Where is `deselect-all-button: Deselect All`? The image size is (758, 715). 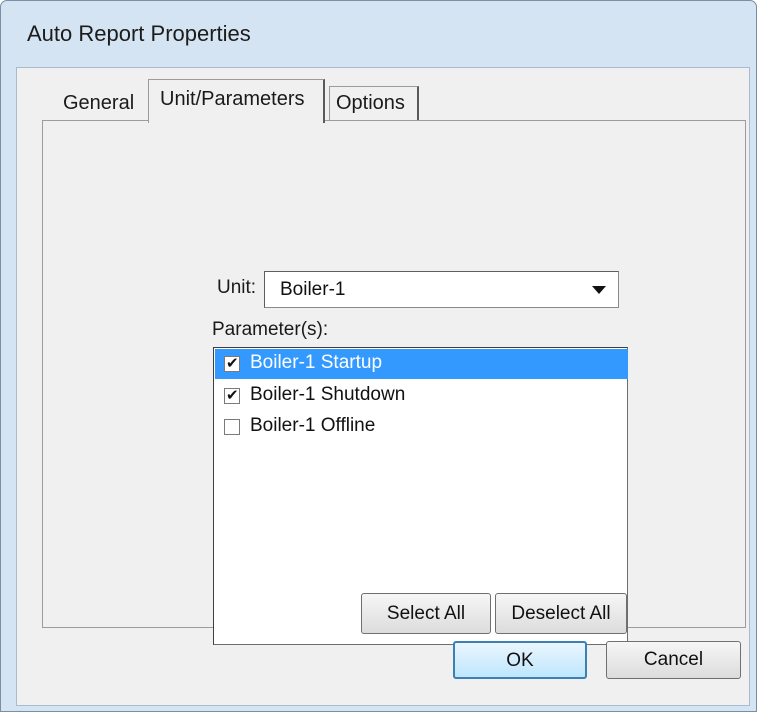 deselect-all-button: Deselect All is located at coordinates (561, 613).